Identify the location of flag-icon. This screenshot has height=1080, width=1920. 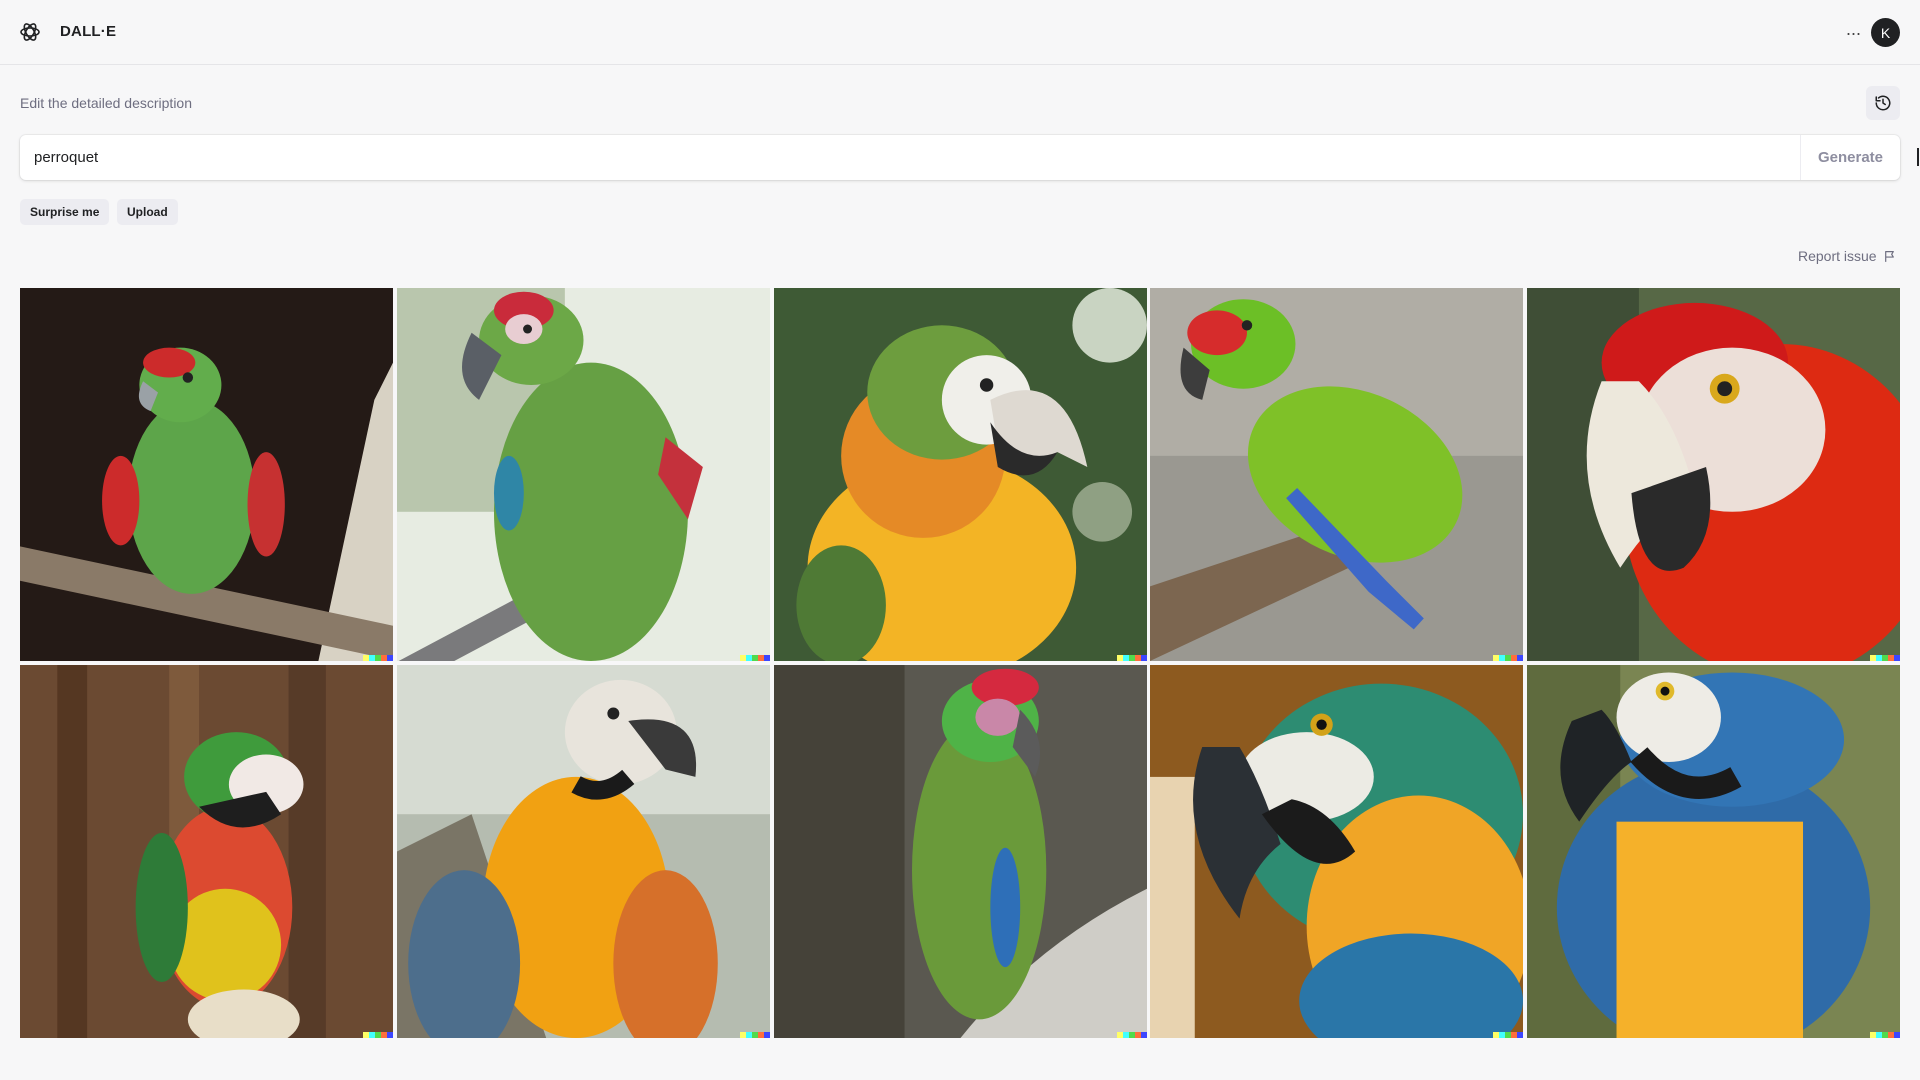
(1889, 256).